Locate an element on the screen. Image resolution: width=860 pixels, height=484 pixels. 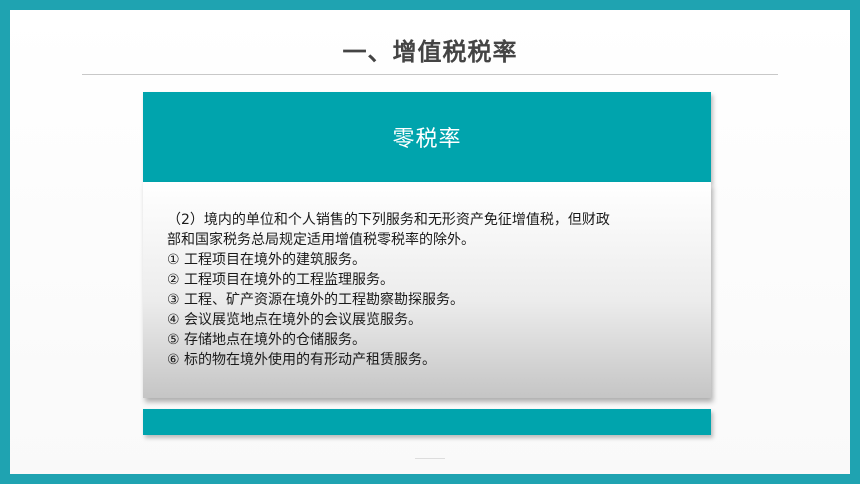
intro-line-1: （2）境内的单位和个人销售的下列服务和无形资产免征增值税，但财政 is located at coordinates (388, 220).